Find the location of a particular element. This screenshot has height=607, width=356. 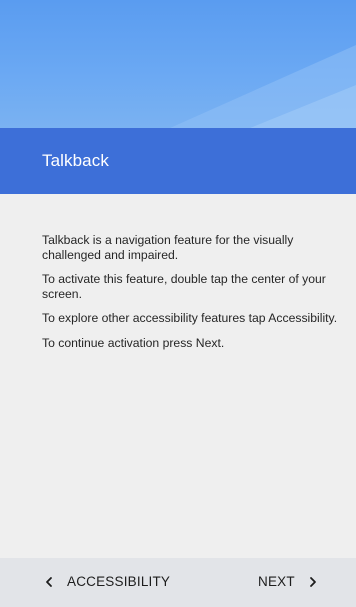

chevron-left-icon is located at coordinates (49, 581).